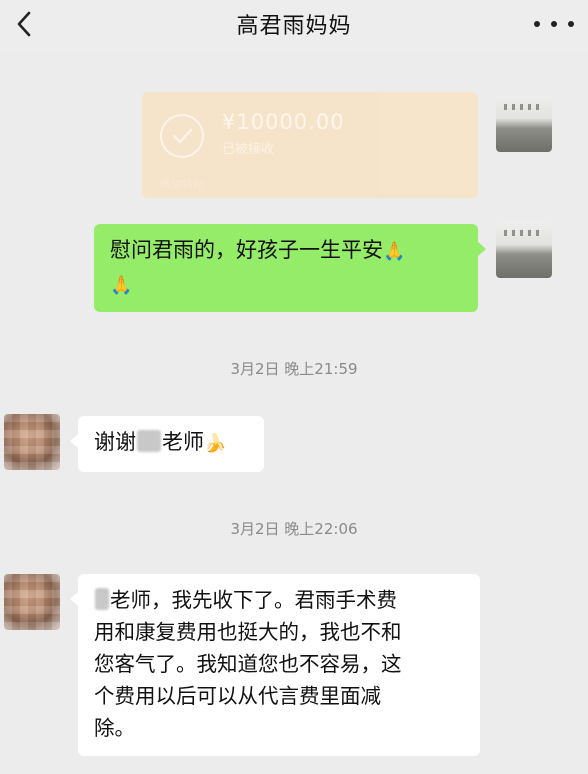 The width and height of the screenshot is (588, 774). I want to click on chat-title: 高君雨妈妈, so click(294, 26).